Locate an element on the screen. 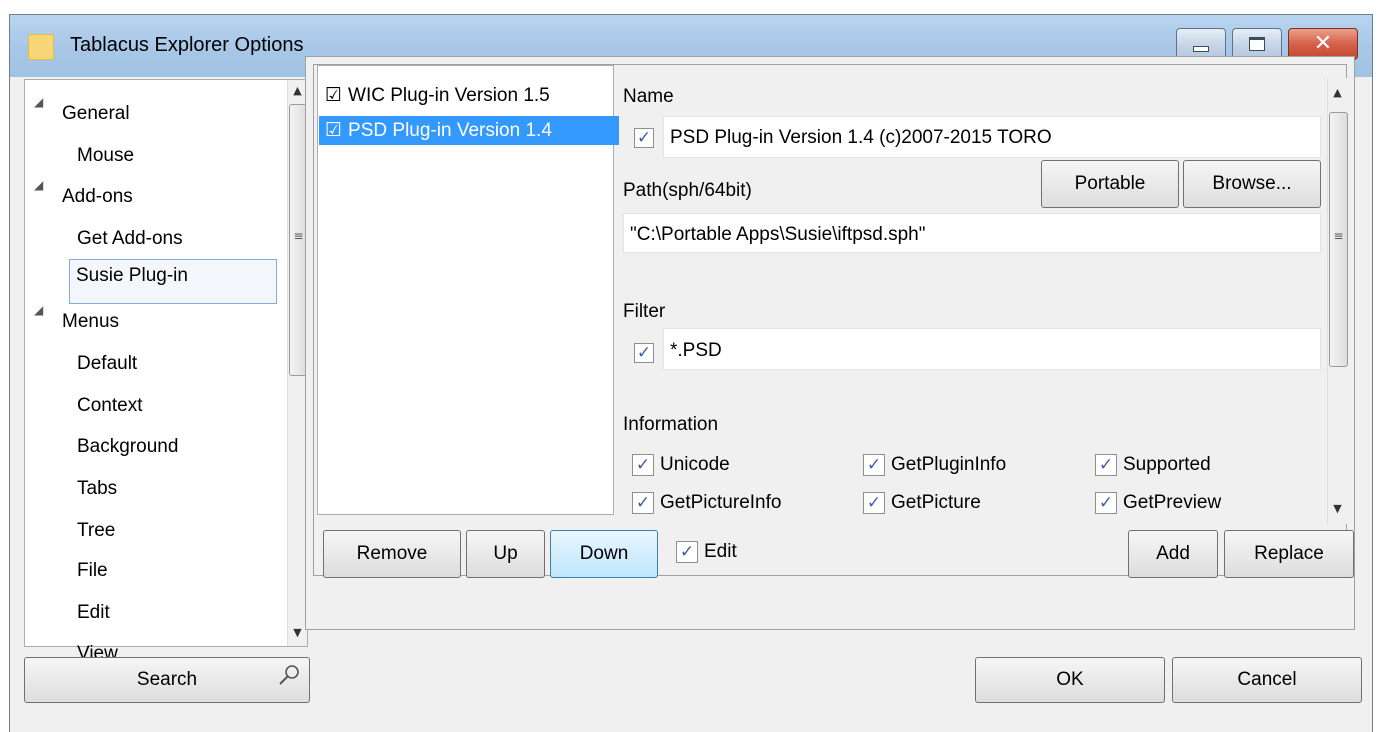 The height and width of the screenshot is (732, 1381). close-icon: ✕ is located at coordinates (1323, 43).